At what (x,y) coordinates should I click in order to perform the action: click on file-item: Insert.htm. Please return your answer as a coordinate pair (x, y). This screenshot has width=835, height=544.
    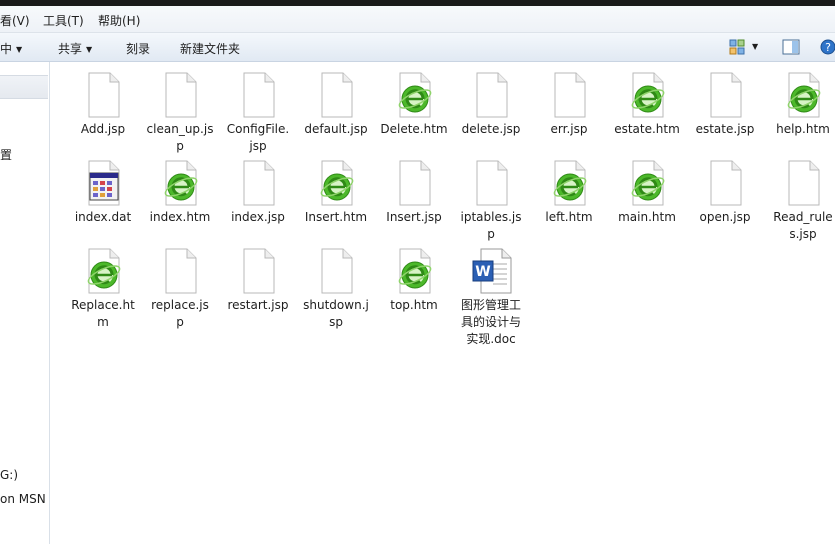
    Looking at the image, I should click on (336, 188).